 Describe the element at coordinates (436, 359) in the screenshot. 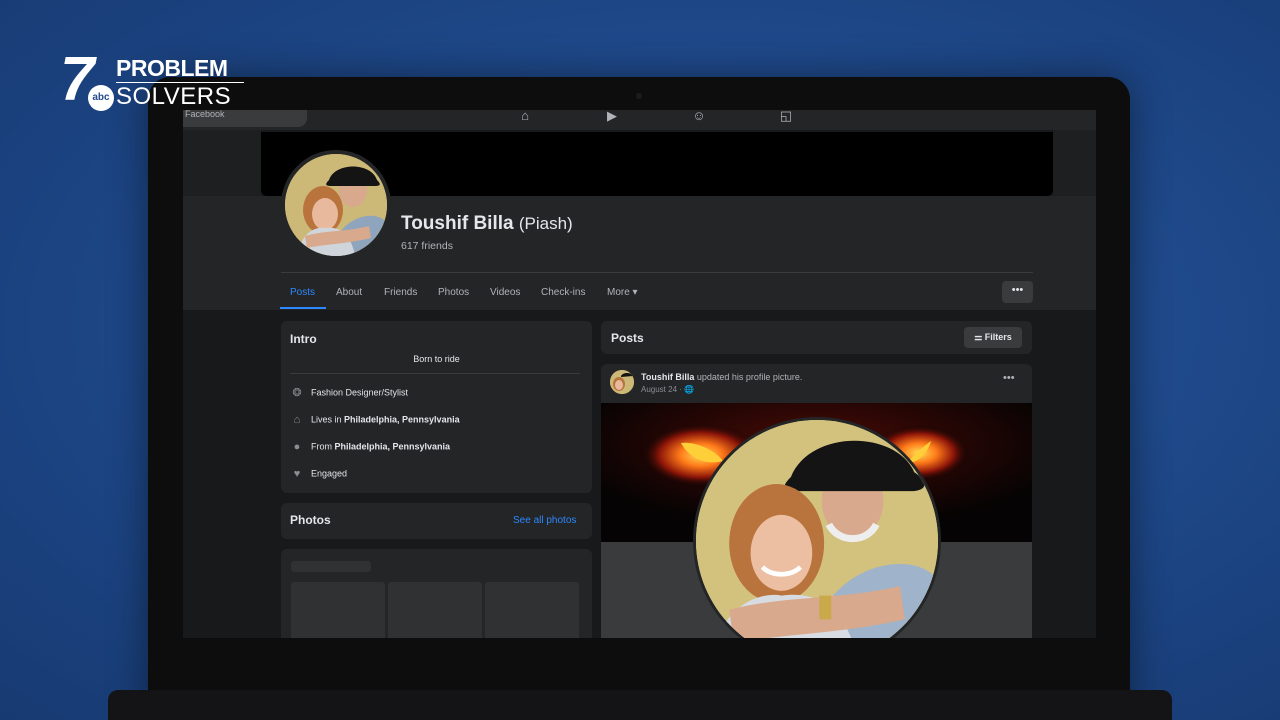

I see `intro-bio: Born to ride` at that location.